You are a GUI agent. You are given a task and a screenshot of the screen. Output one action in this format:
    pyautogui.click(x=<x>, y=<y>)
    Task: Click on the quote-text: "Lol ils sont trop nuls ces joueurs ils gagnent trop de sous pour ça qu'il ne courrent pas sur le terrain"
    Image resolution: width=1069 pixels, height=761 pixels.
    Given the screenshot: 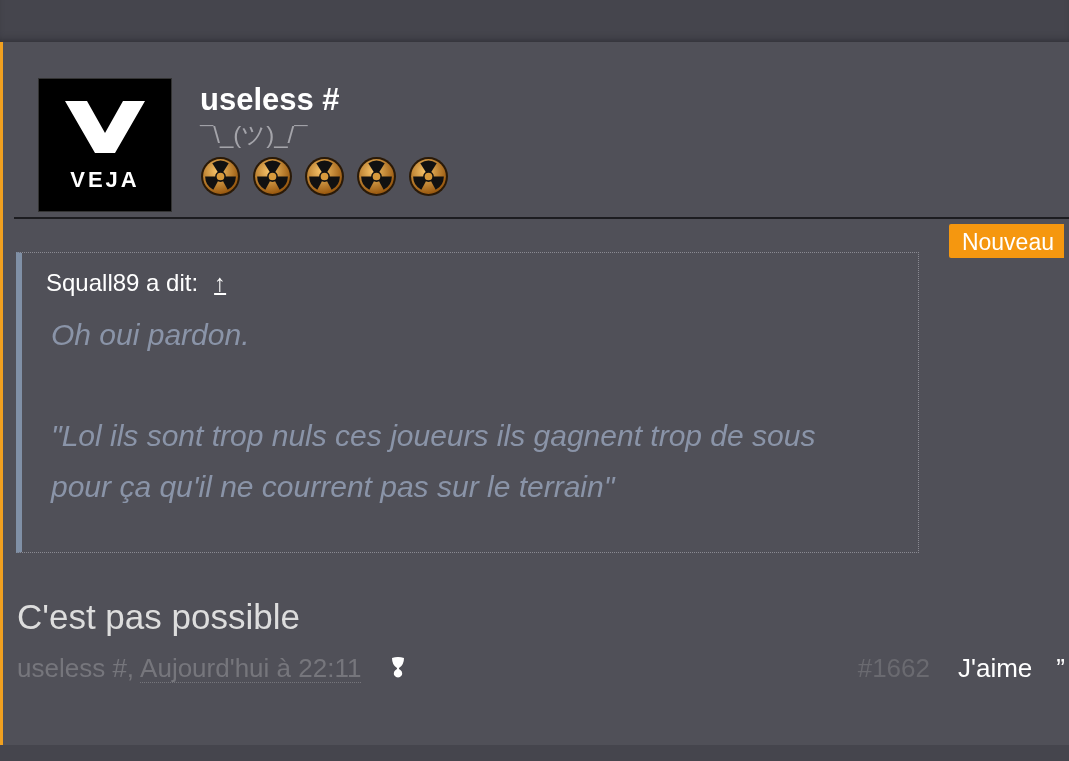 What is the action you would take?
    pyautogui.click(x=434, y=461)
    